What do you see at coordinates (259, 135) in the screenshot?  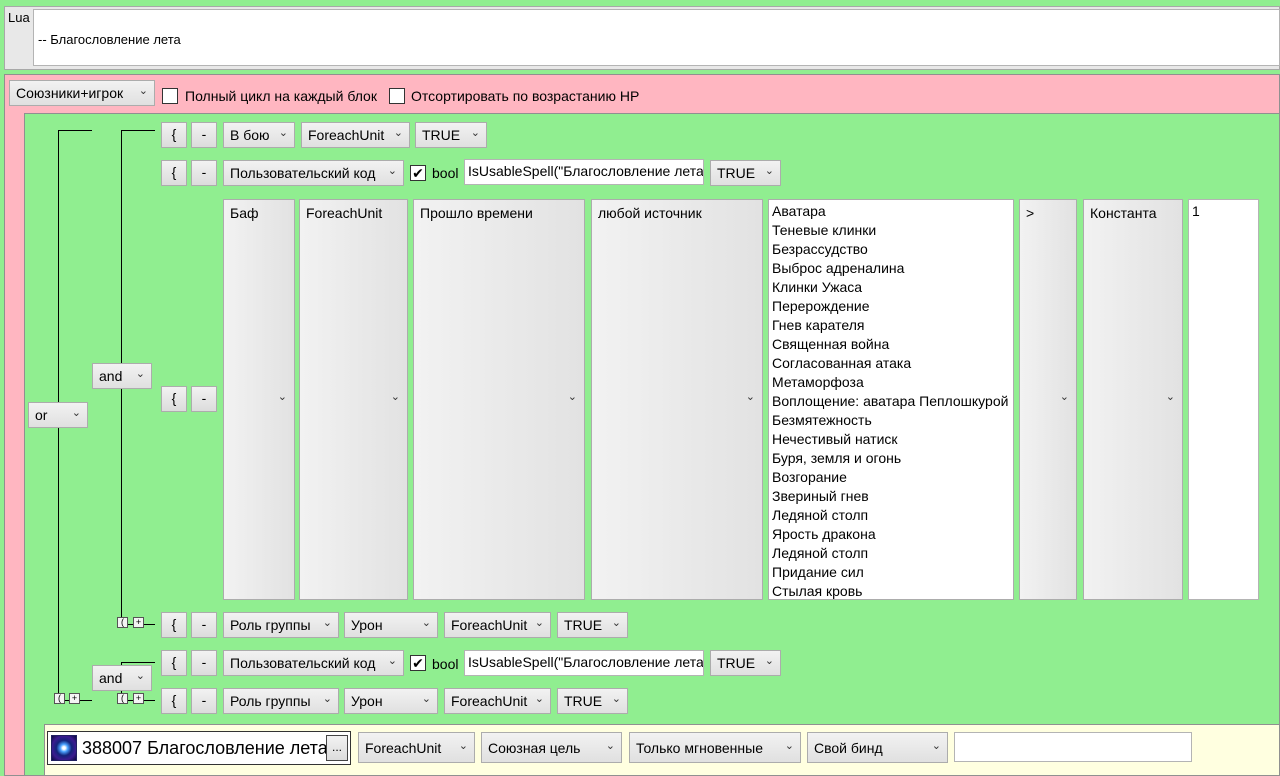 I see `condition-select: В бою ⌄` at bounding box center [259, 135].